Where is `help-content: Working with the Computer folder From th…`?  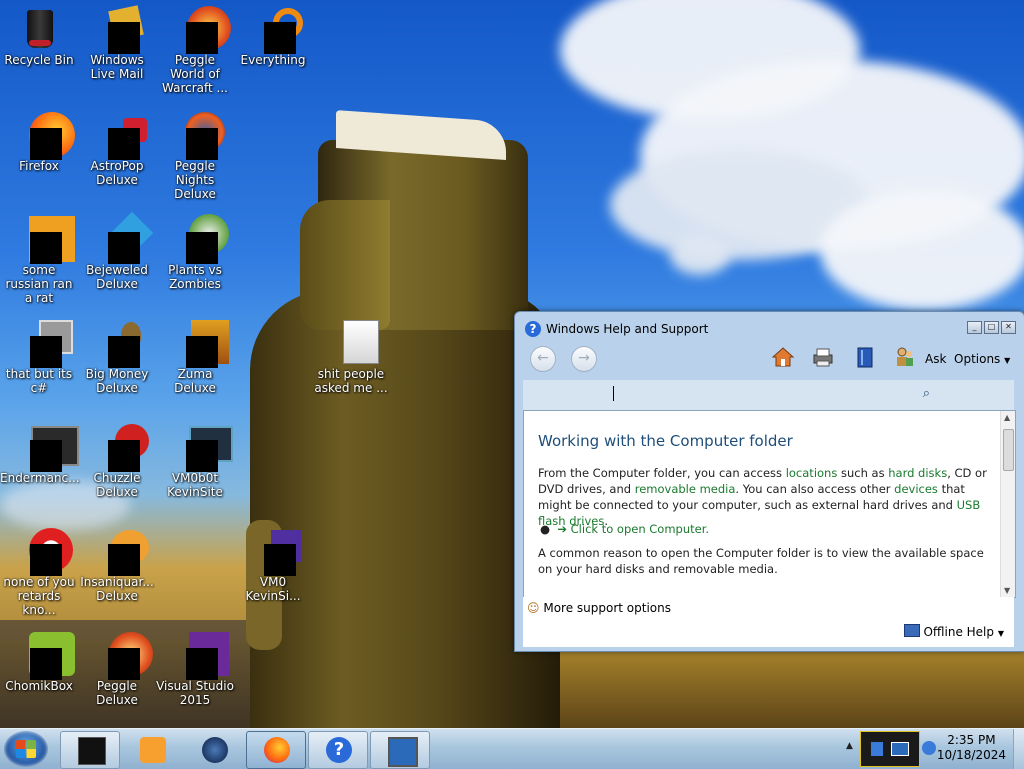
help-content: Working with the Computer folder From th… is located at coordinates (769, 504).